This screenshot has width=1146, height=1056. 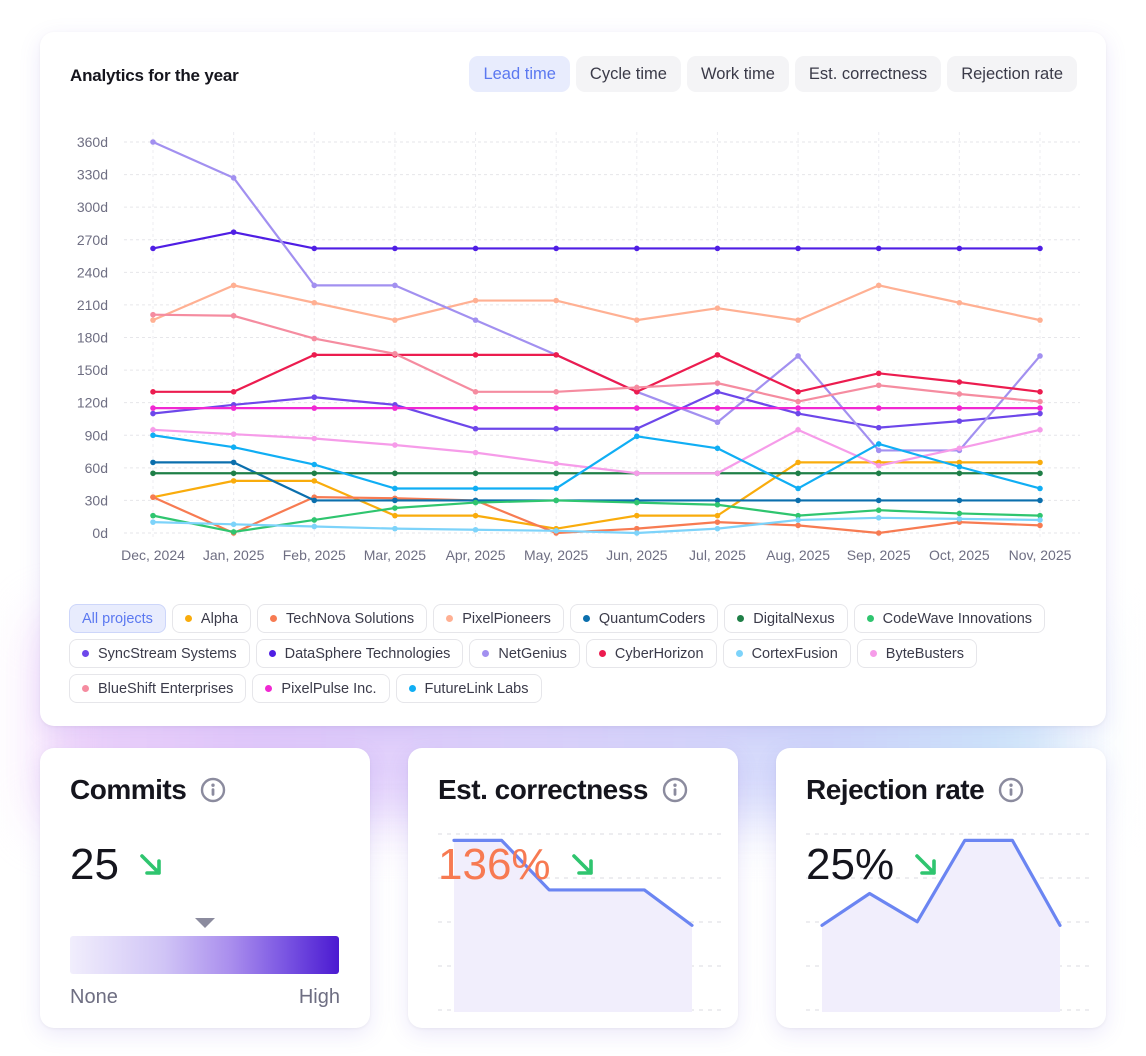 What do you see at coordinates (786, 618) in the screenshot?
I see `legend-item-digitalnexus: DigitalNexus` at bounding box center [786, 618].